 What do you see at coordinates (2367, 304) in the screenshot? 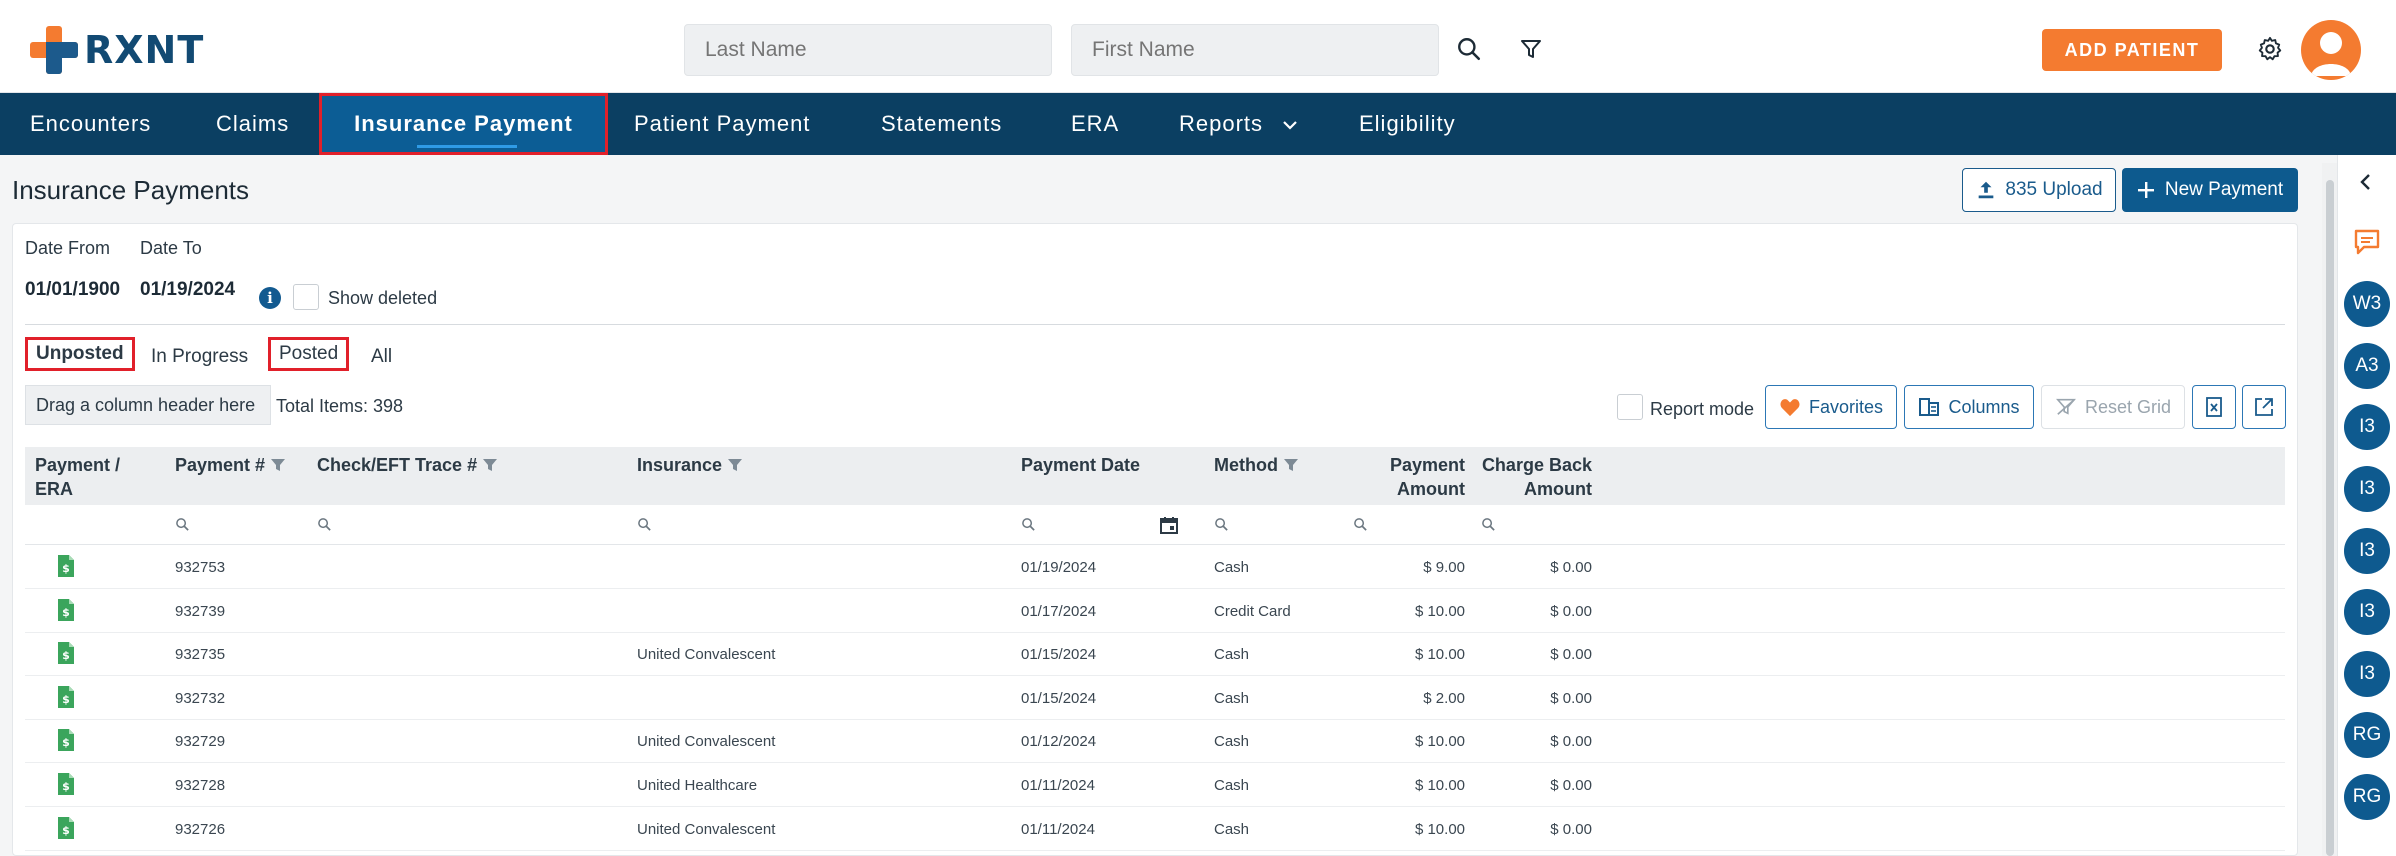
I see `user-session-bubble: W3` at bounding box center [2367, 304].